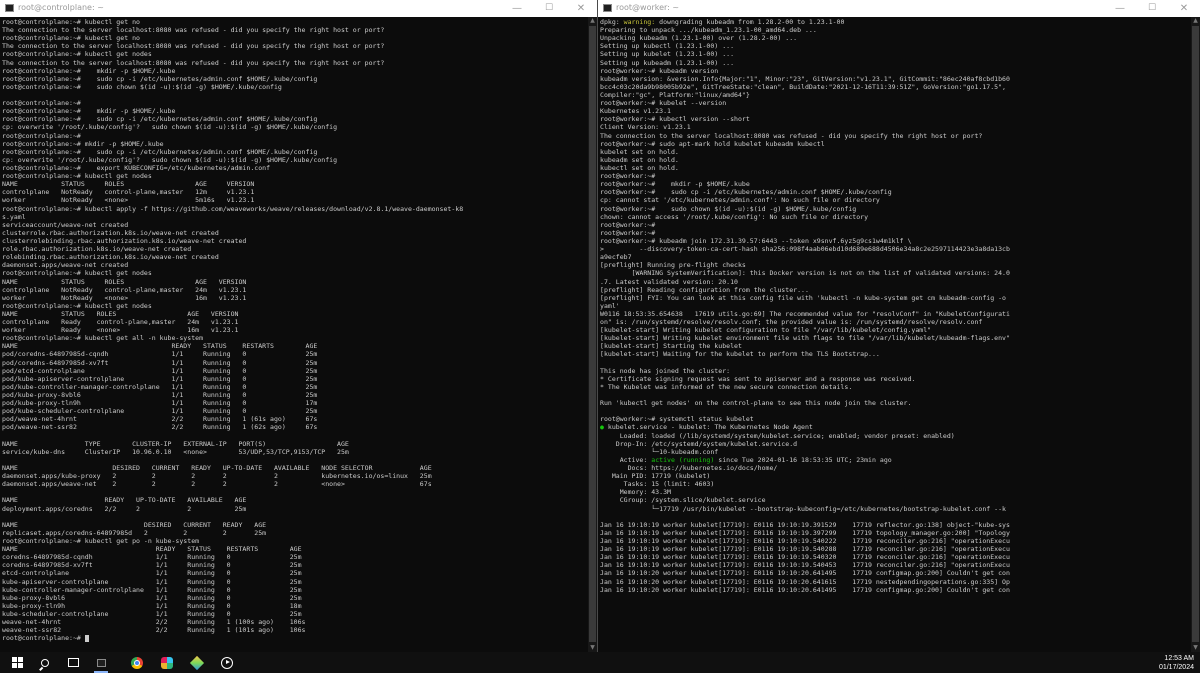  What do you see at coordinates (1179, 658) in the screenshot?
I see `clock-time: 12:53 AM` at bounding box center [1179, 658].